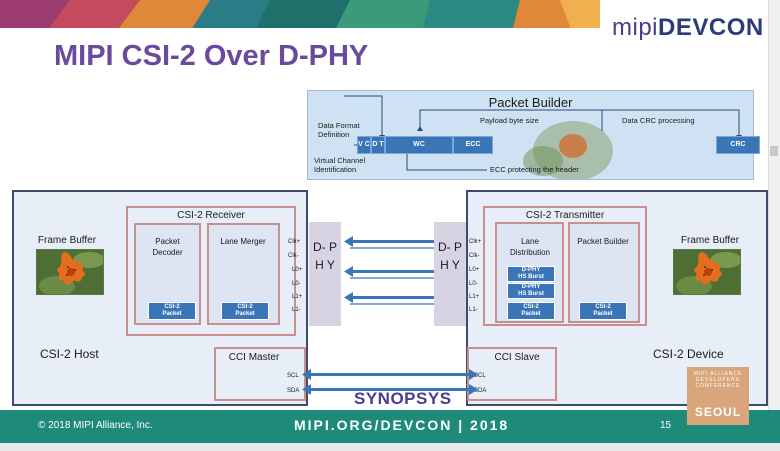  What do you see at coordinates (378, 145) in the screenshot?
I see `dt-cell: D T` at bounding box center [378, 145].